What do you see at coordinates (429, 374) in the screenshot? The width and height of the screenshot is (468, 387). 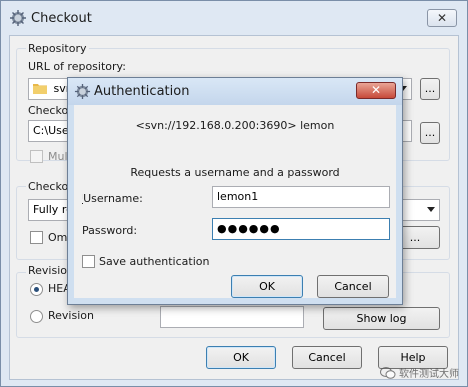 I see `watermark-text: 软件测试大师` at bounding box center [429, 374].